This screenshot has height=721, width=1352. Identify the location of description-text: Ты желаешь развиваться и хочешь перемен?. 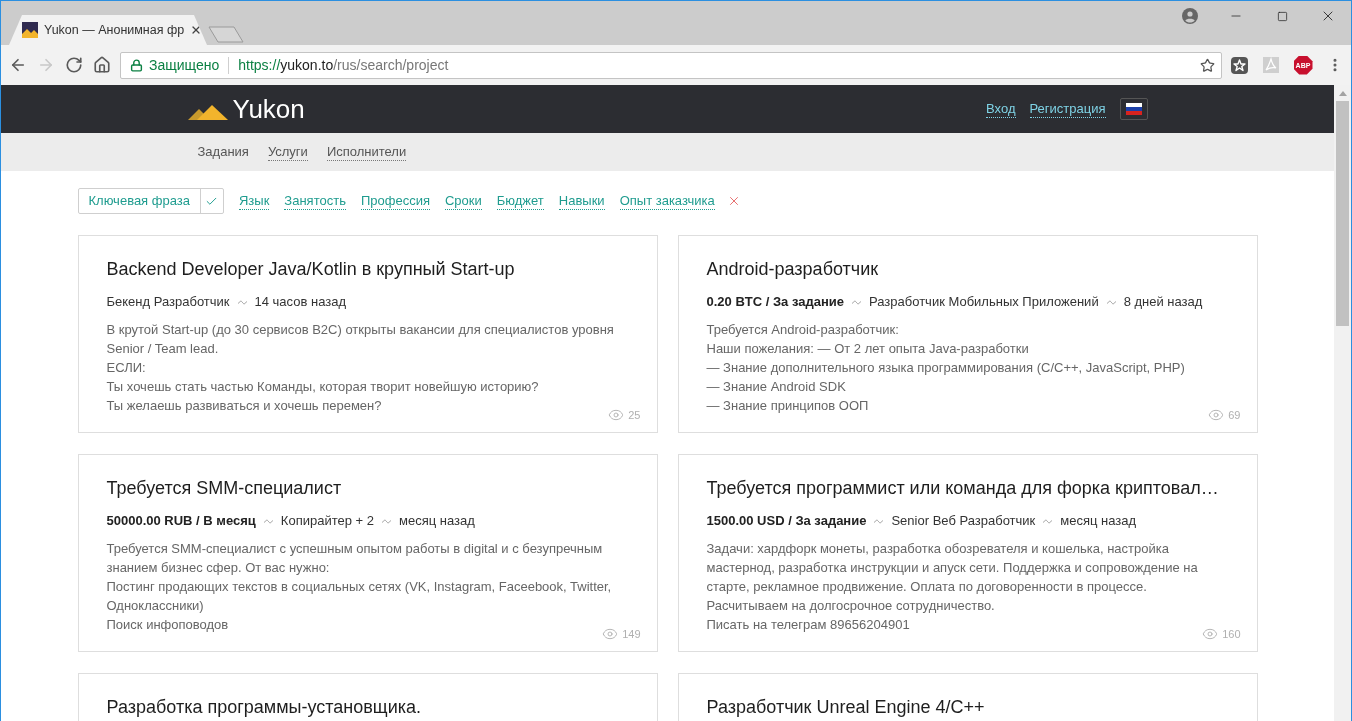
(244, 406).